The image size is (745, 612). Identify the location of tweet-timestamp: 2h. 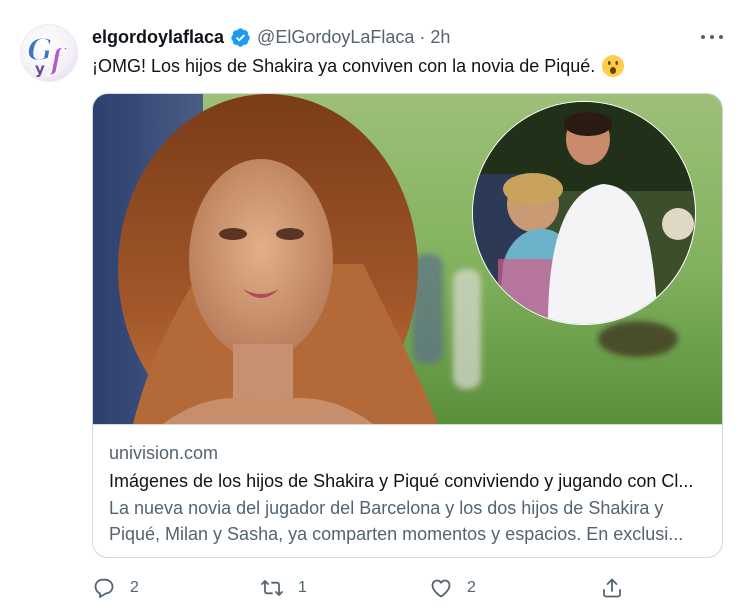
(440, 37).